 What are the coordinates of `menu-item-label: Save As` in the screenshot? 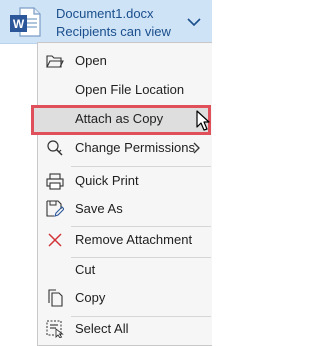 It's located at (99, 208).